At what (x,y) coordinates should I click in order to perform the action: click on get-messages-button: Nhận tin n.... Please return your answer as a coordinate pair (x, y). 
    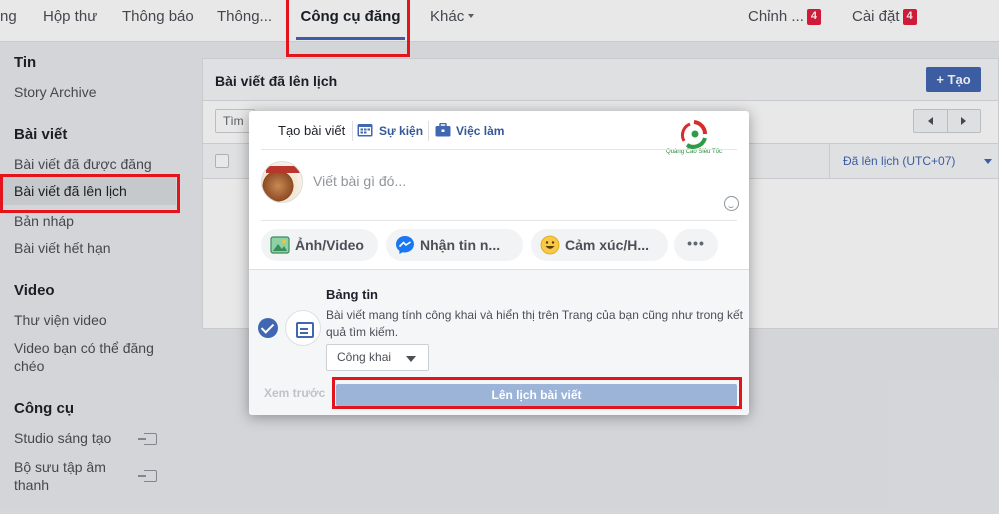
    Looking at the image, I should click on (454, 245).